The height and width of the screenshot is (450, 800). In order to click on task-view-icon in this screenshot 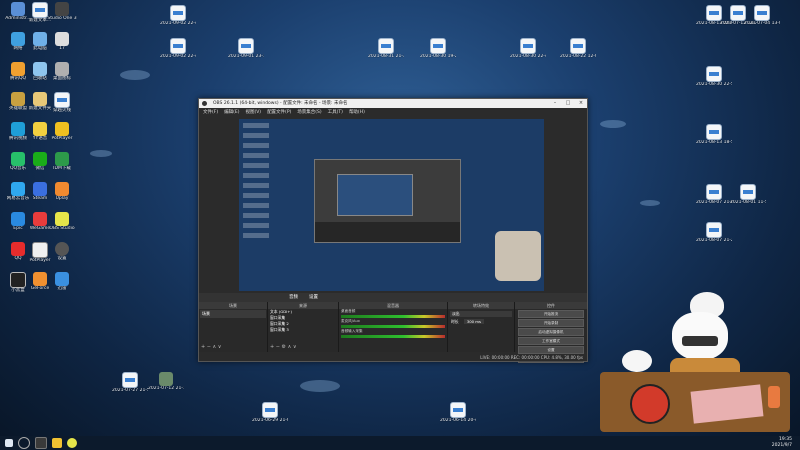, I will do `click(41, 443)`.